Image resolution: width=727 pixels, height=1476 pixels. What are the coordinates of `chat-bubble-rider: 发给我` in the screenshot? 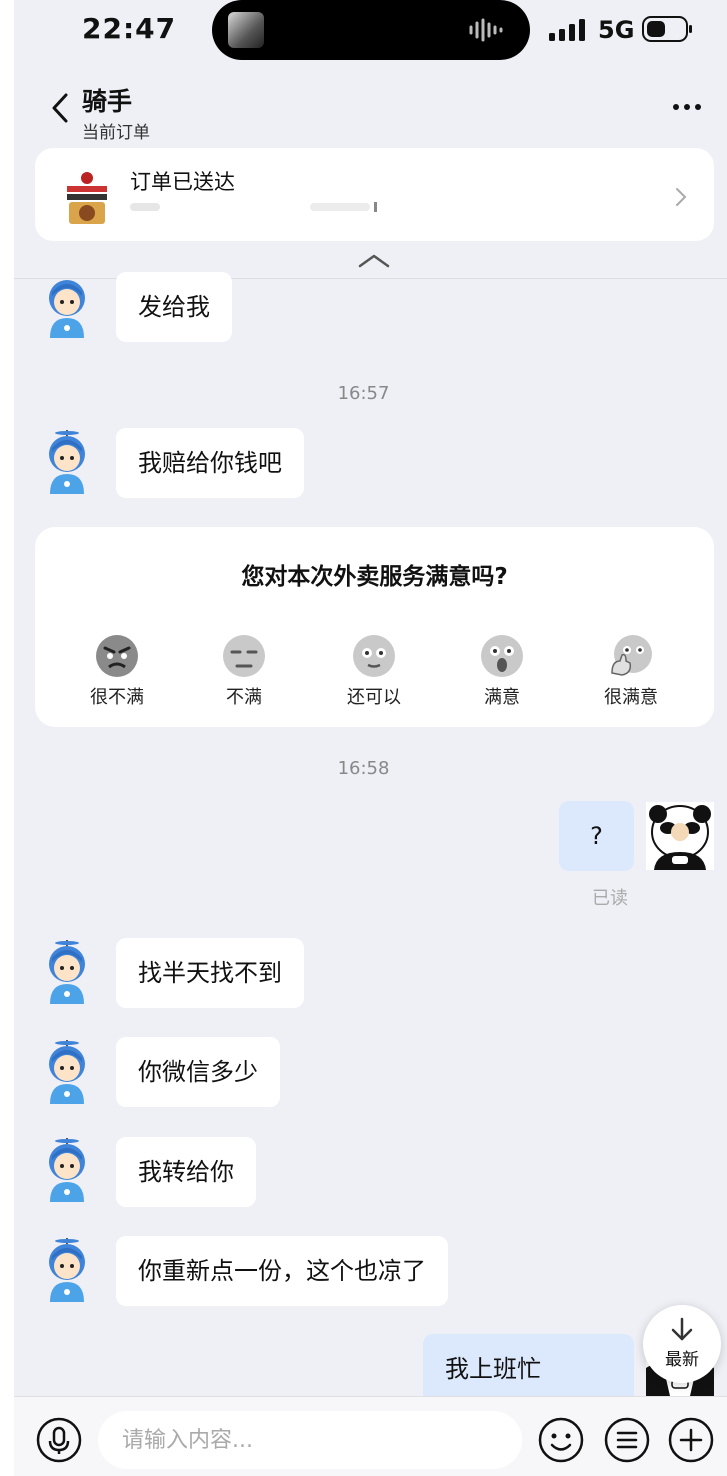 It's located at (174, 307).